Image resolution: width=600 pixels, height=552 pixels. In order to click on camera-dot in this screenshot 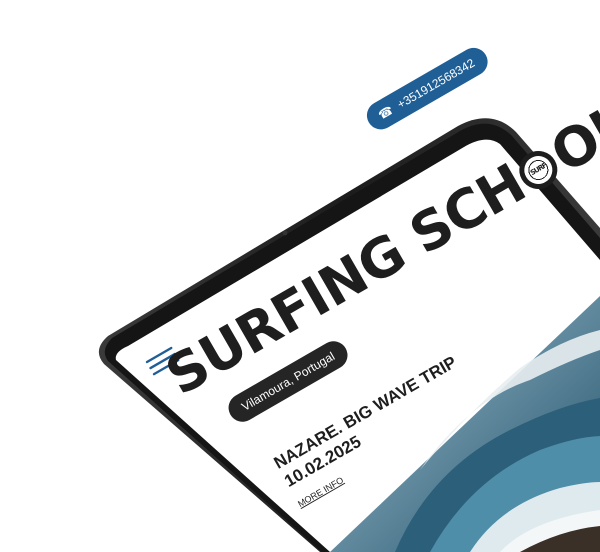, I will do `click(285, 233)`.